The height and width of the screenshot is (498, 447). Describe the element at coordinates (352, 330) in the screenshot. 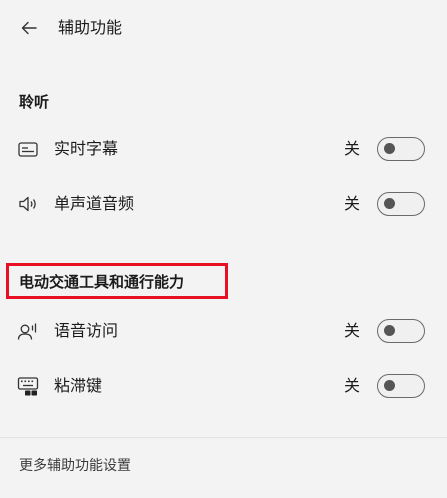

I see `voice-access-state: 关` at that location.